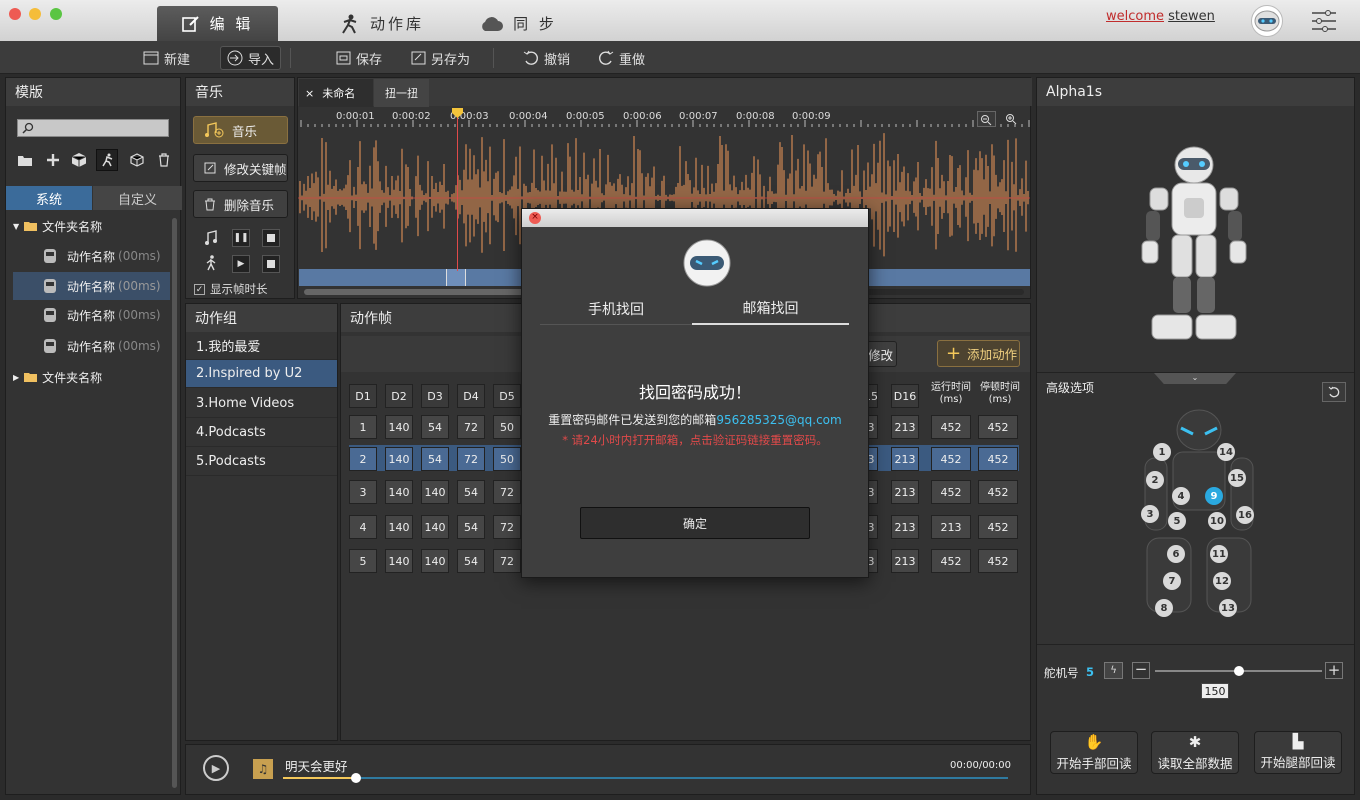  I want to click on tab-custom: 自定义, so click(137, 198).